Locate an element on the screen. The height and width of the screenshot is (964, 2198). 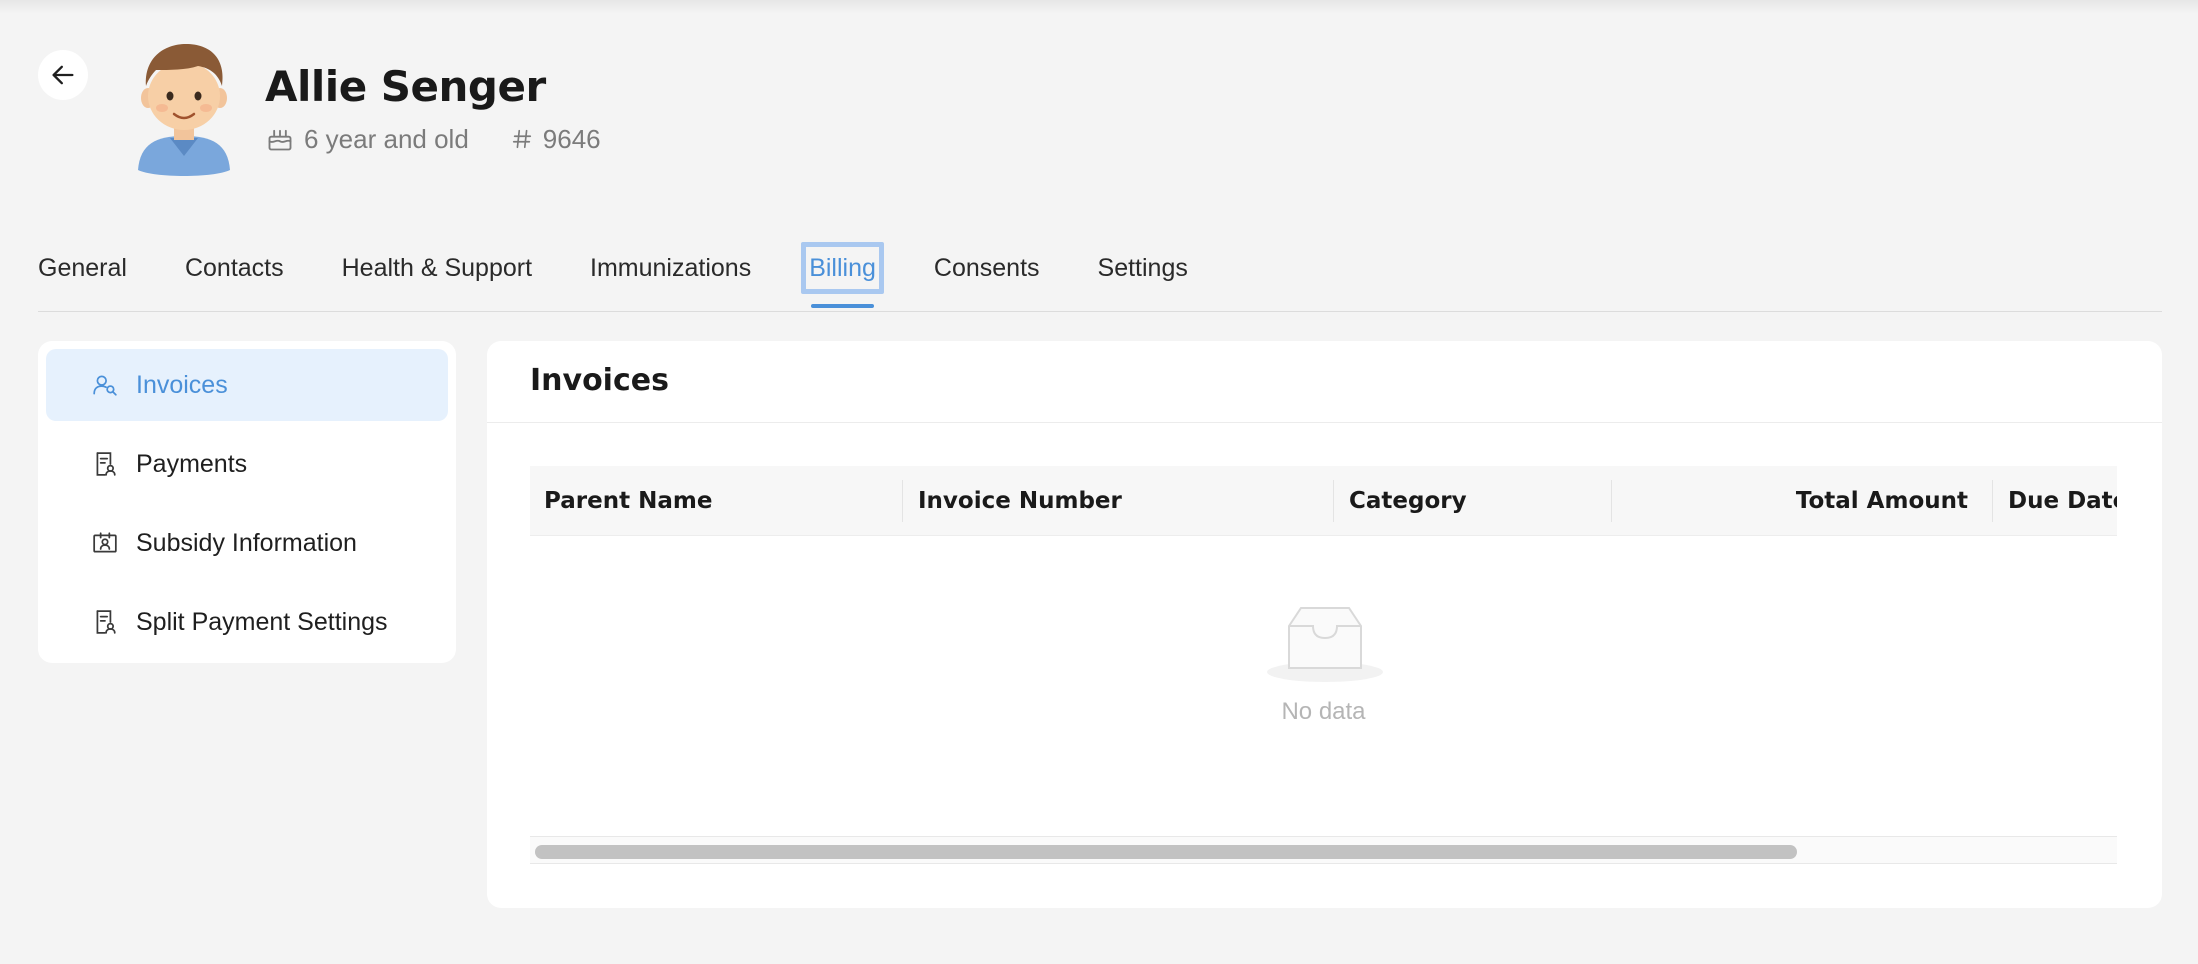
empty-inbox-icon is located at coordinates (1325, 644).